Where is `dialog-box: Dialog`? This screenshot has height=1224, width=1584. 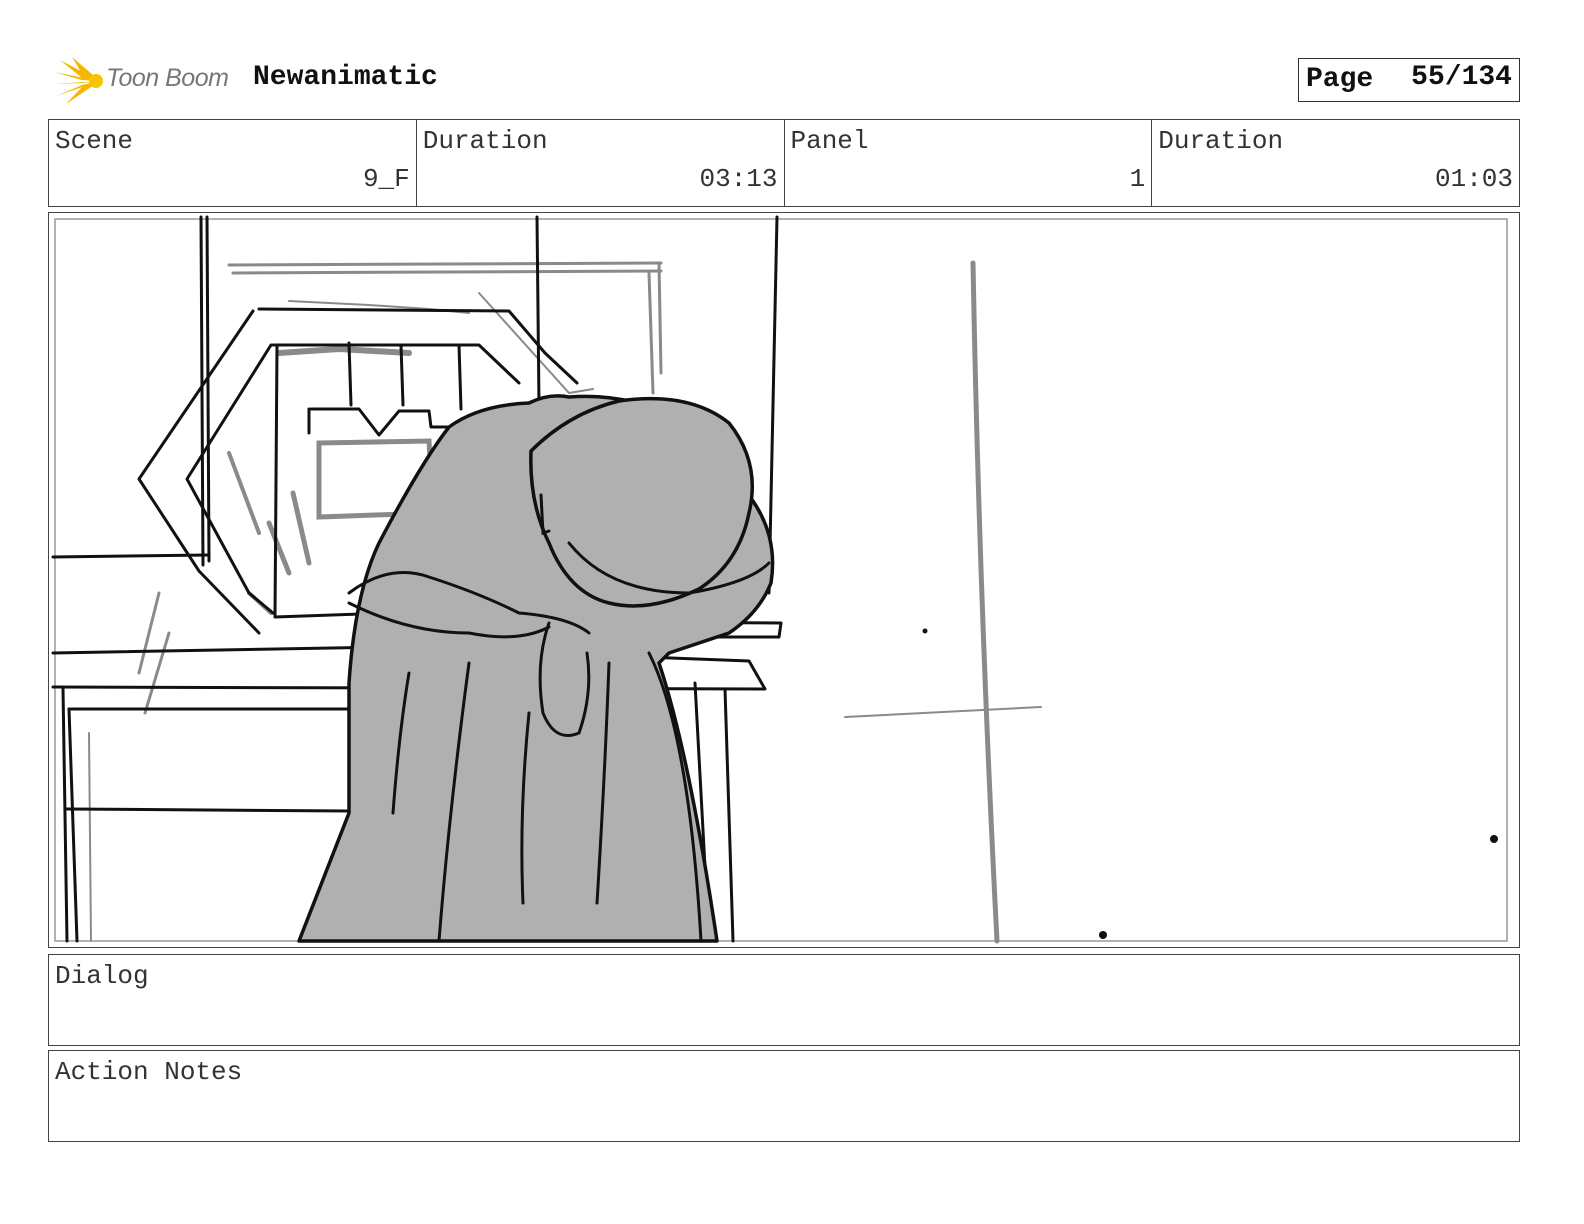 dialog-box: Dialog is located at coordinates (784, 1000).